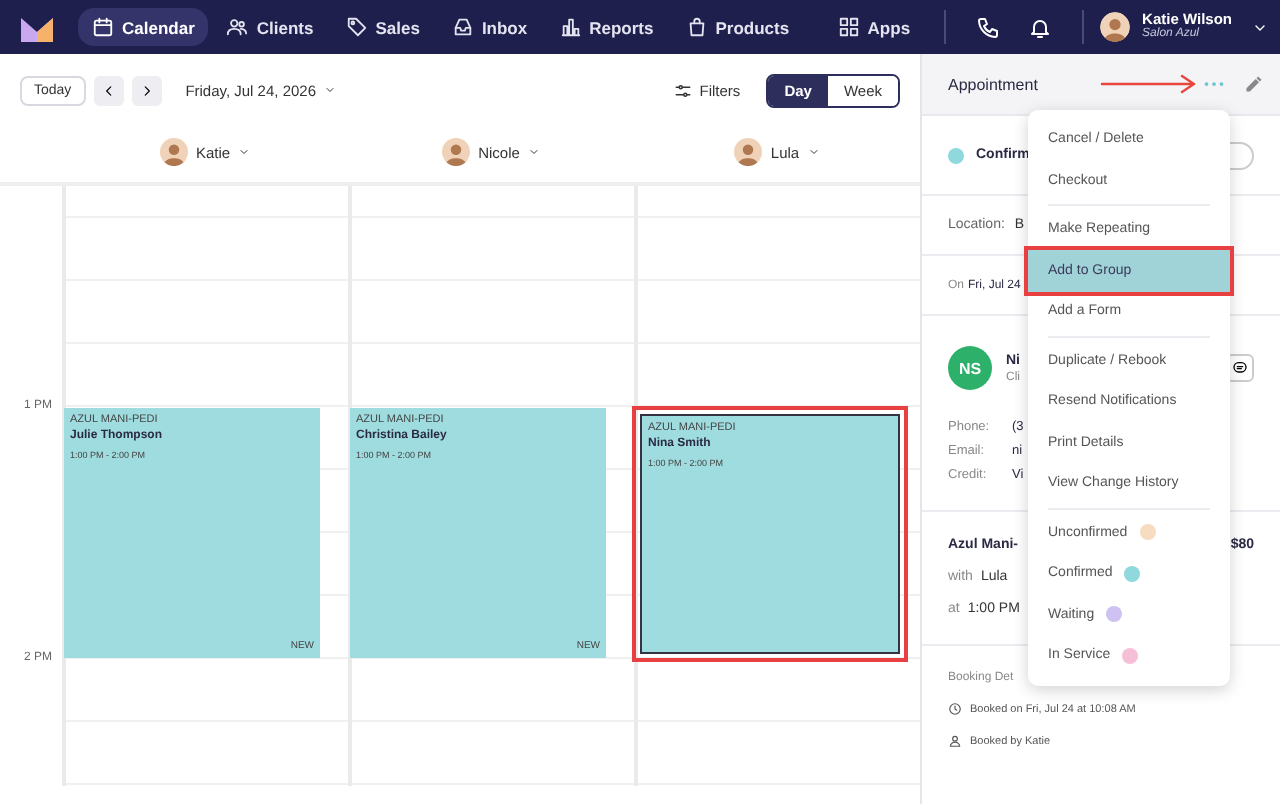 The height and width of the screenshot is (804, 1280). I want to click on bag-icon, so click(696, 27).